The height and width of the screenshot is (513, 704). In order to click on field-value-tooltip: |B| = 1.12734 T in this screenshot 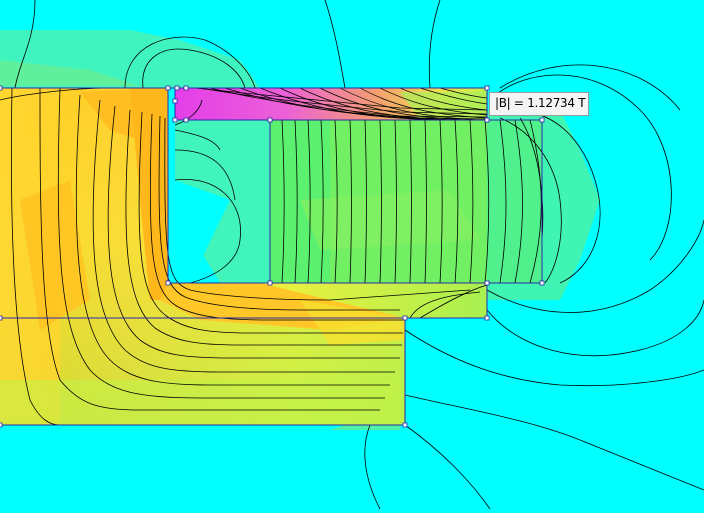, I will do `click(539, 104)`.